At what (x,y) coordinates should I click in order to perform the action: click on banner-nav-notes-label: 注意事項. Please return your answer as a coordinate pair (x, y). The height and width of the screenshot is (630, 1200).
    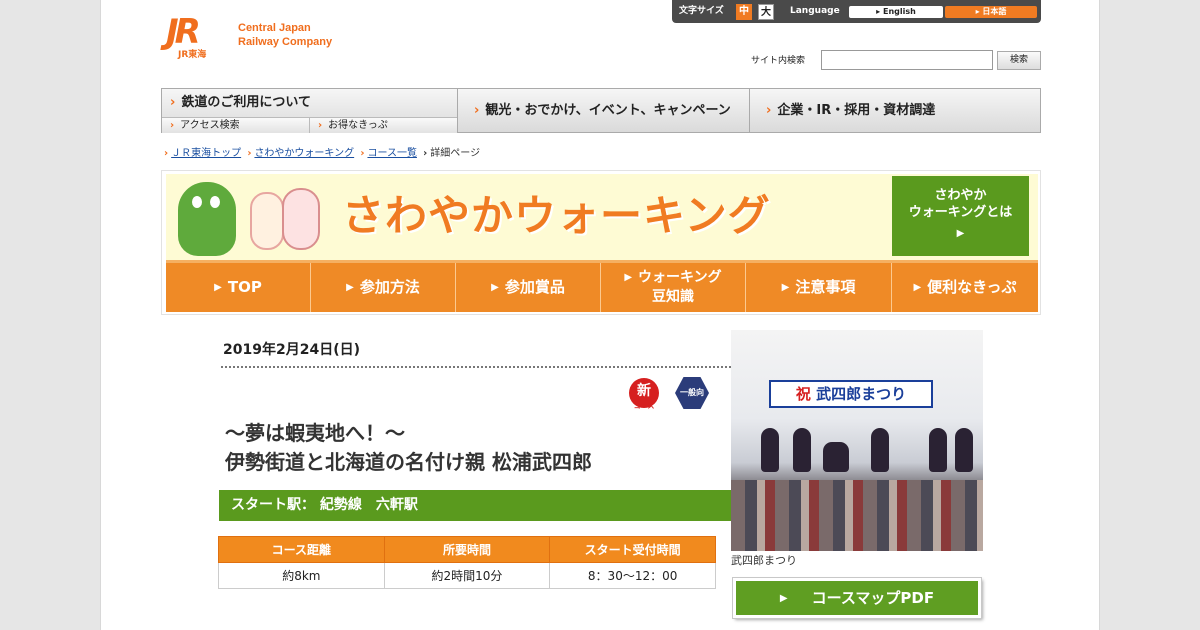
    Looking at the image, I should click on (825, 287).